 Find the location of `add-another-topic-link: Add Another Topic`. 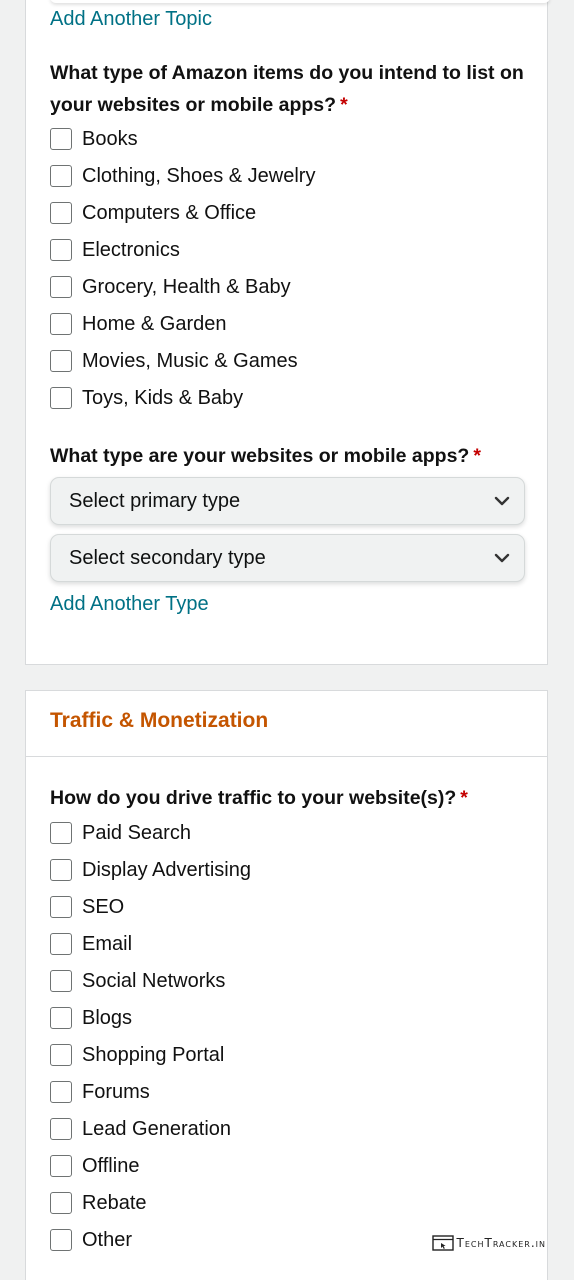

add-another-topic-link: Add Another Topic is located at coordinates (131, 19).